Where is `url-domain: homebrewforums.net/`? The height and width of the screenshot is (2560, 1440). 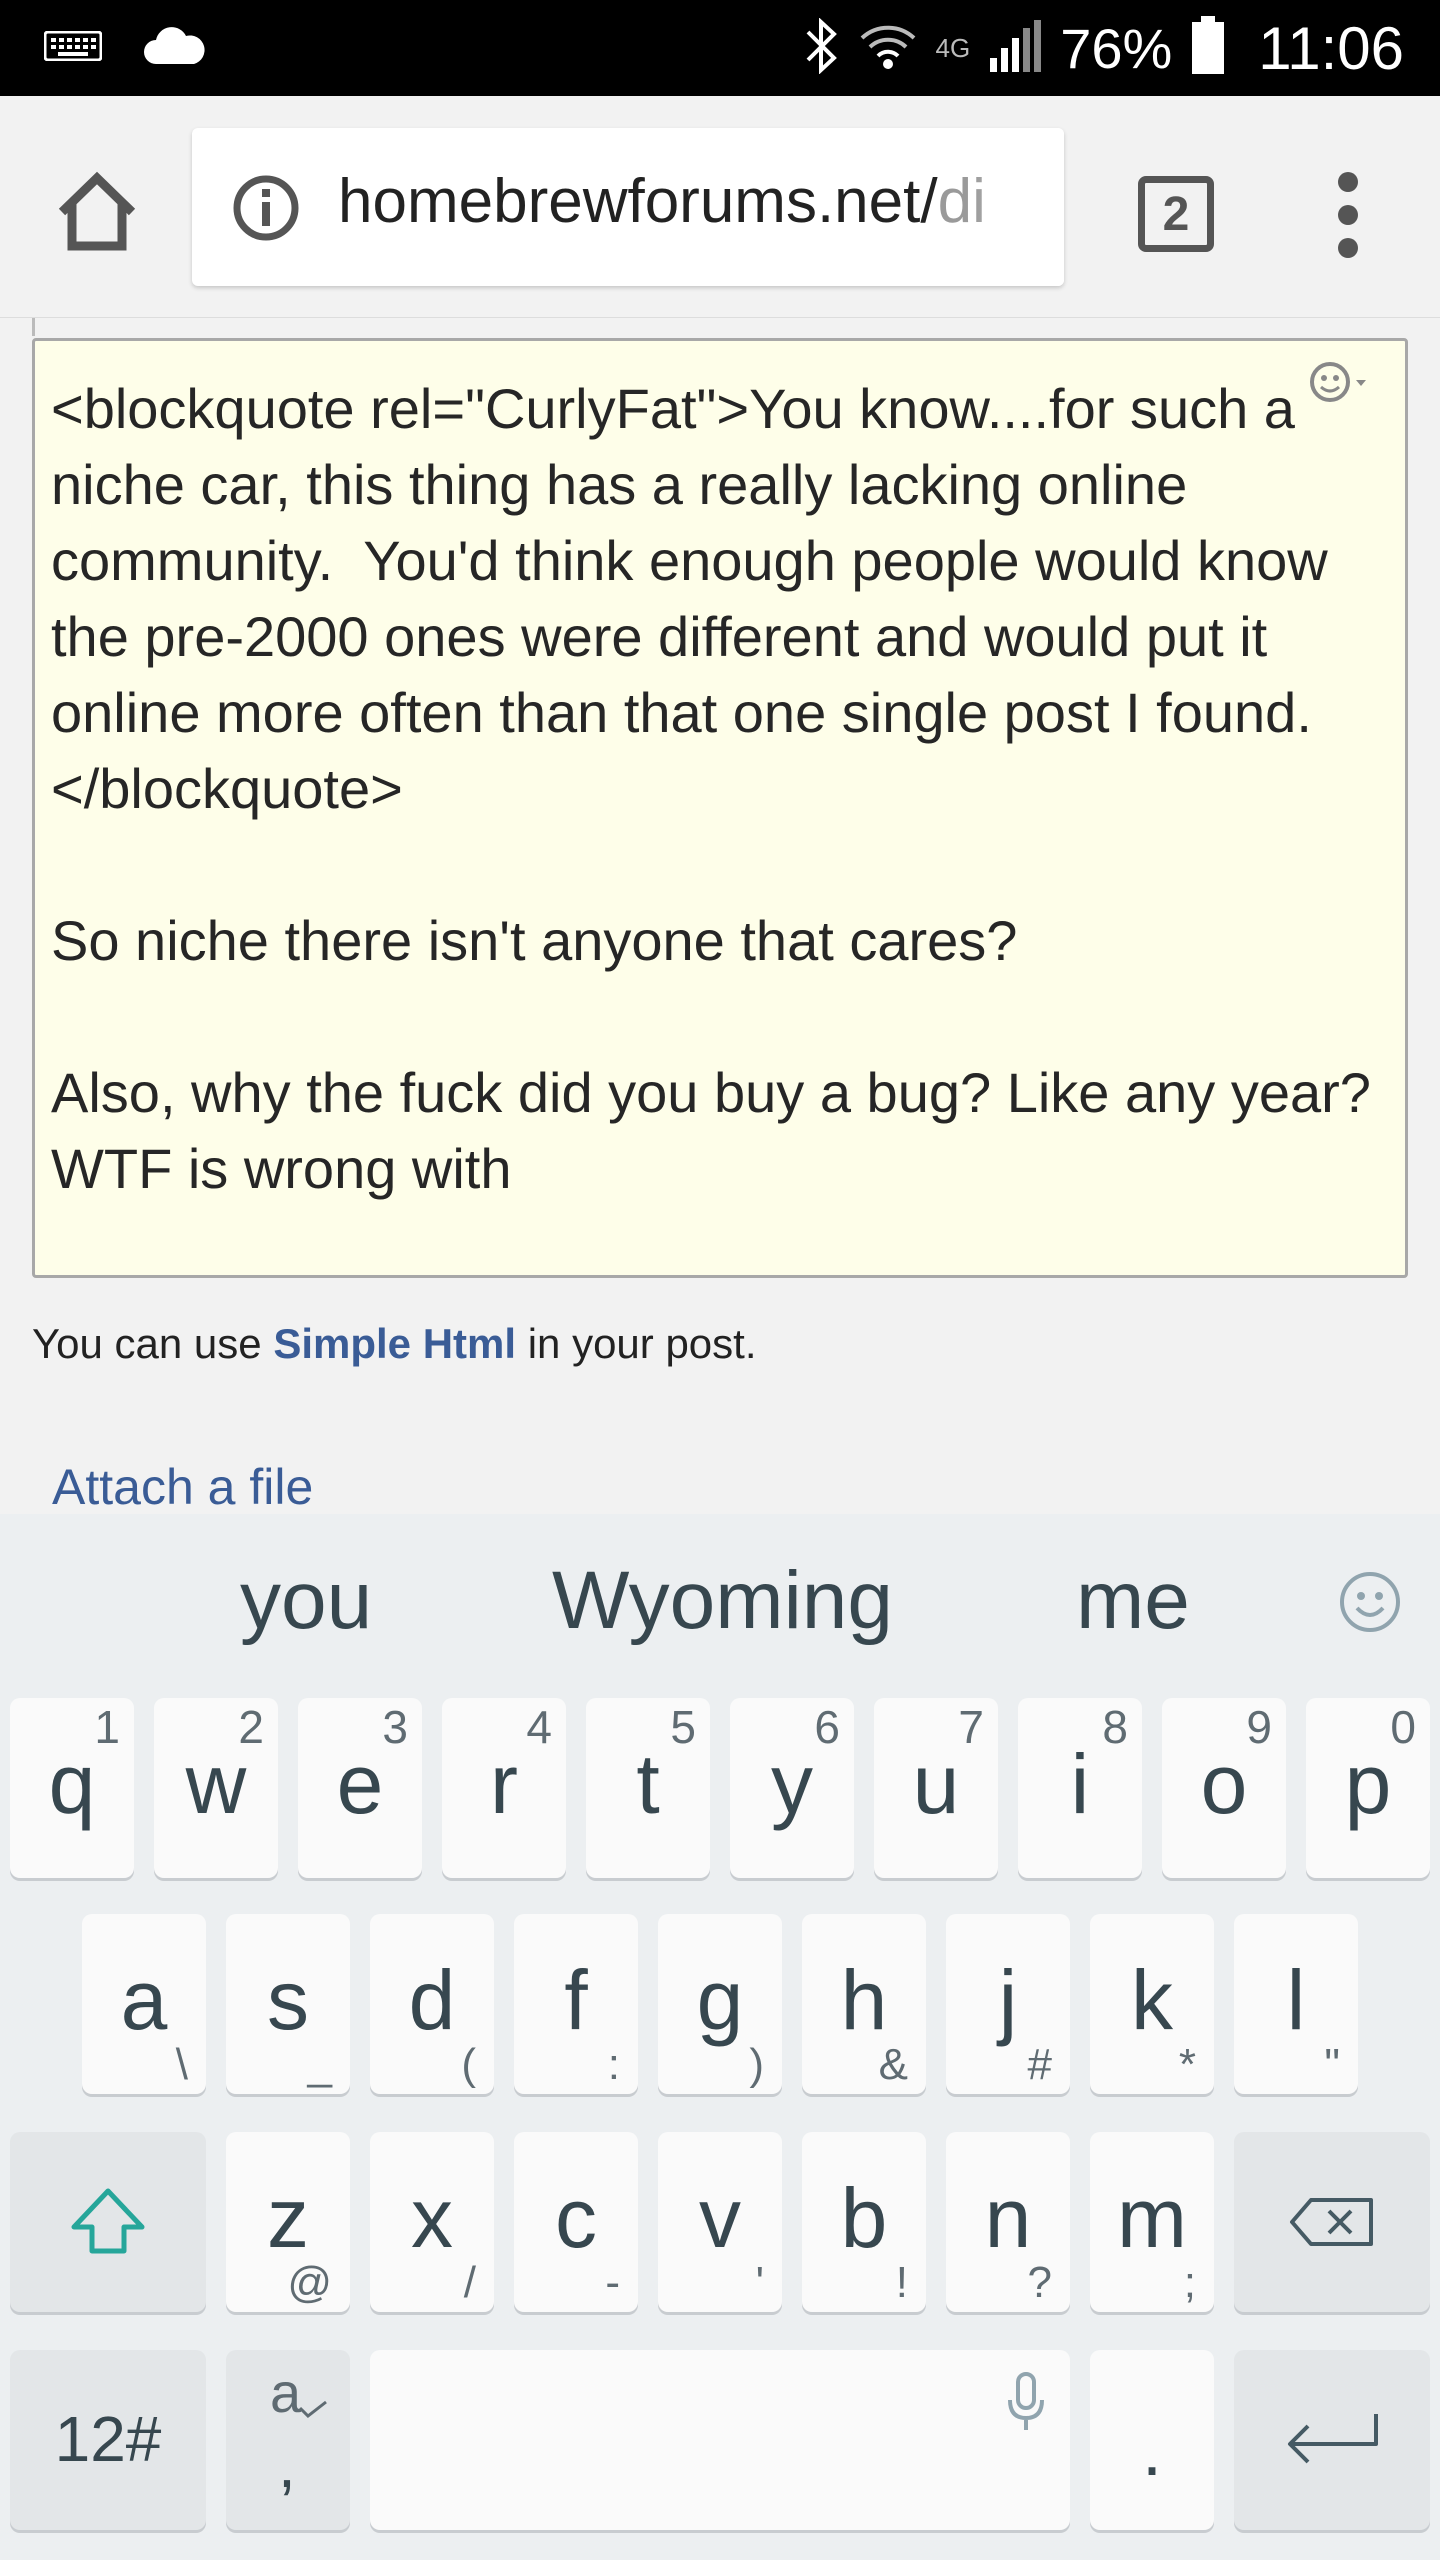 url-domain: homebrewforums.net/ is located at coordinates (638, 201).